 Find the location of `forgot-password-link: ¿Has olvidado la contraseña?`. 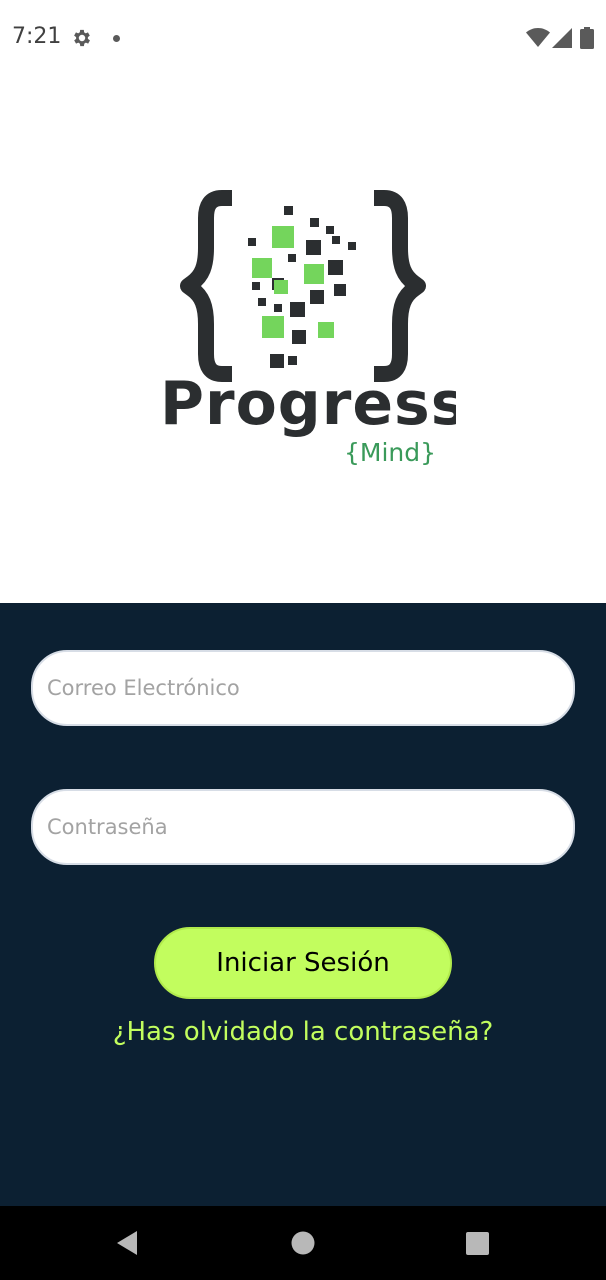

forgot-password-link: ¿Has olvidado la contraseña? is located at coordinates (303, 1032).